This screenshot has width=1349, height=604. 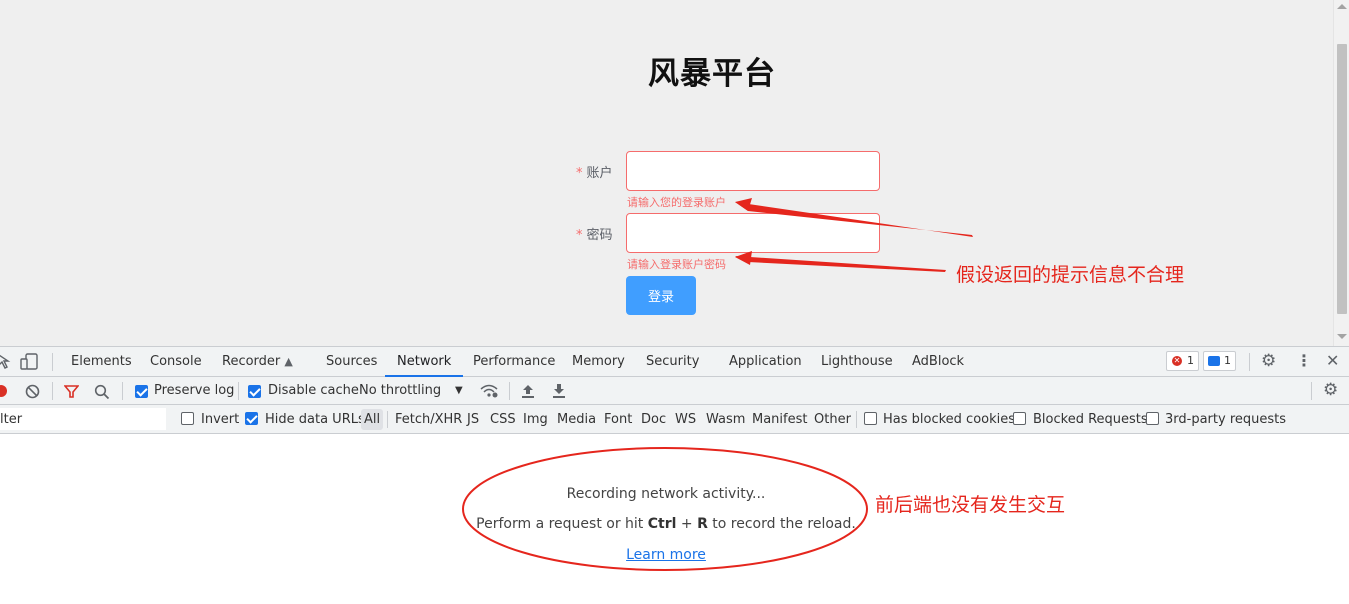 What do you see at coordinates (503, 419) in the screenshot?
I see `filter-type-css: CSS` at bounding box center [503, 419].